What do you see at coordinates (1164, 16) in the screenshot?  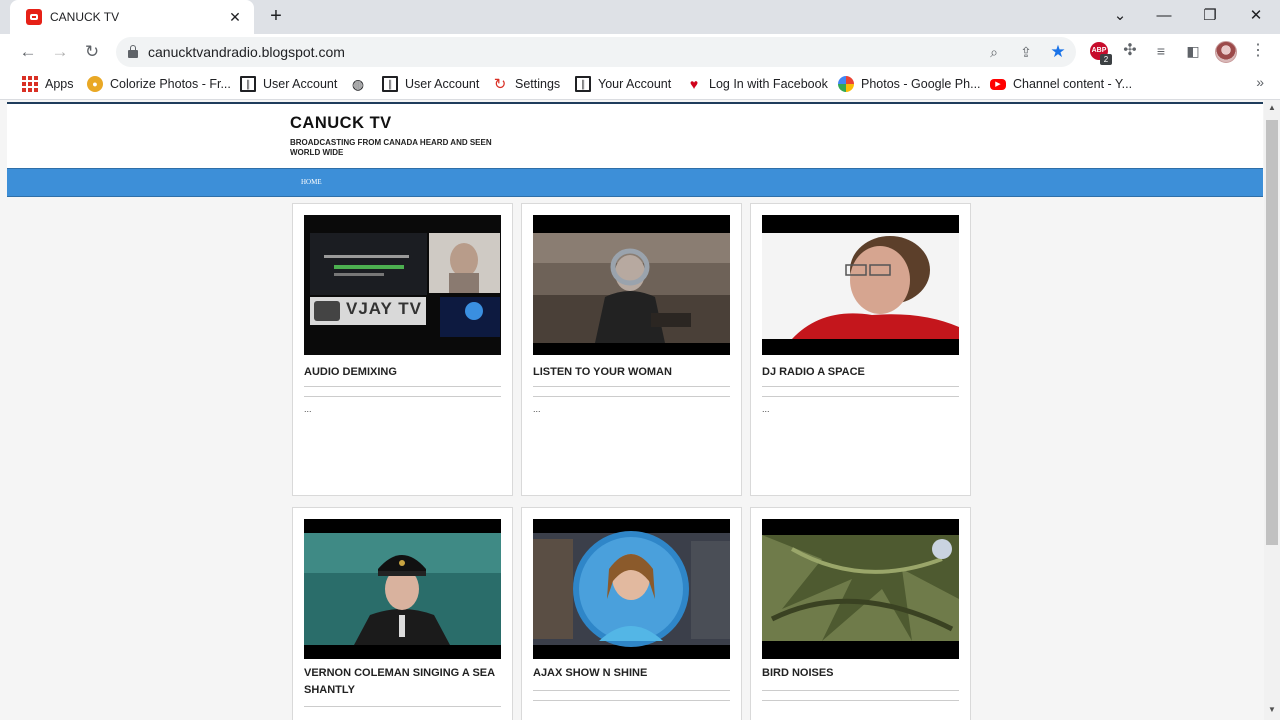 I see `minimize-icon: —` at bounding box center [1164, 16].